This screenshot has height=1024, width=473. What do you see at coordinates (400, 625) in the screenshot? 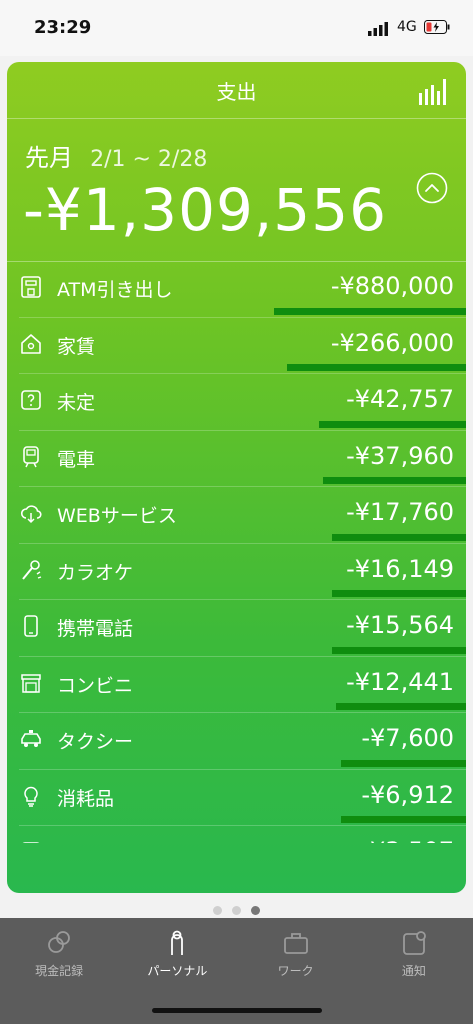
I see `category-amount: -¥15,564` at bounding box center [400, 625].